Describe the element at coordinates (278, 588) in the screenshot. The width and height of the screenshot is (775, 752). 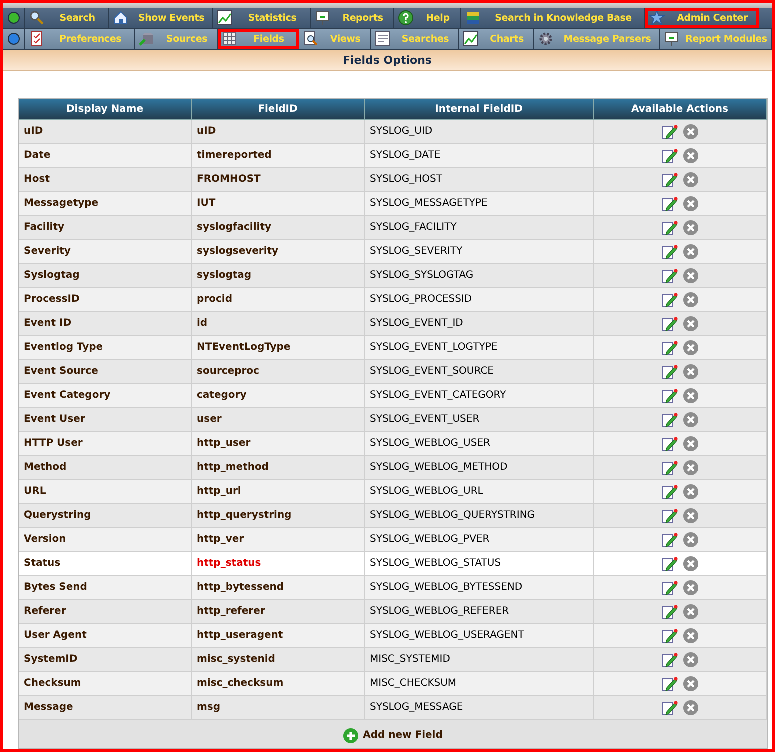
I see `table-cell: http_bytessend` at that location.